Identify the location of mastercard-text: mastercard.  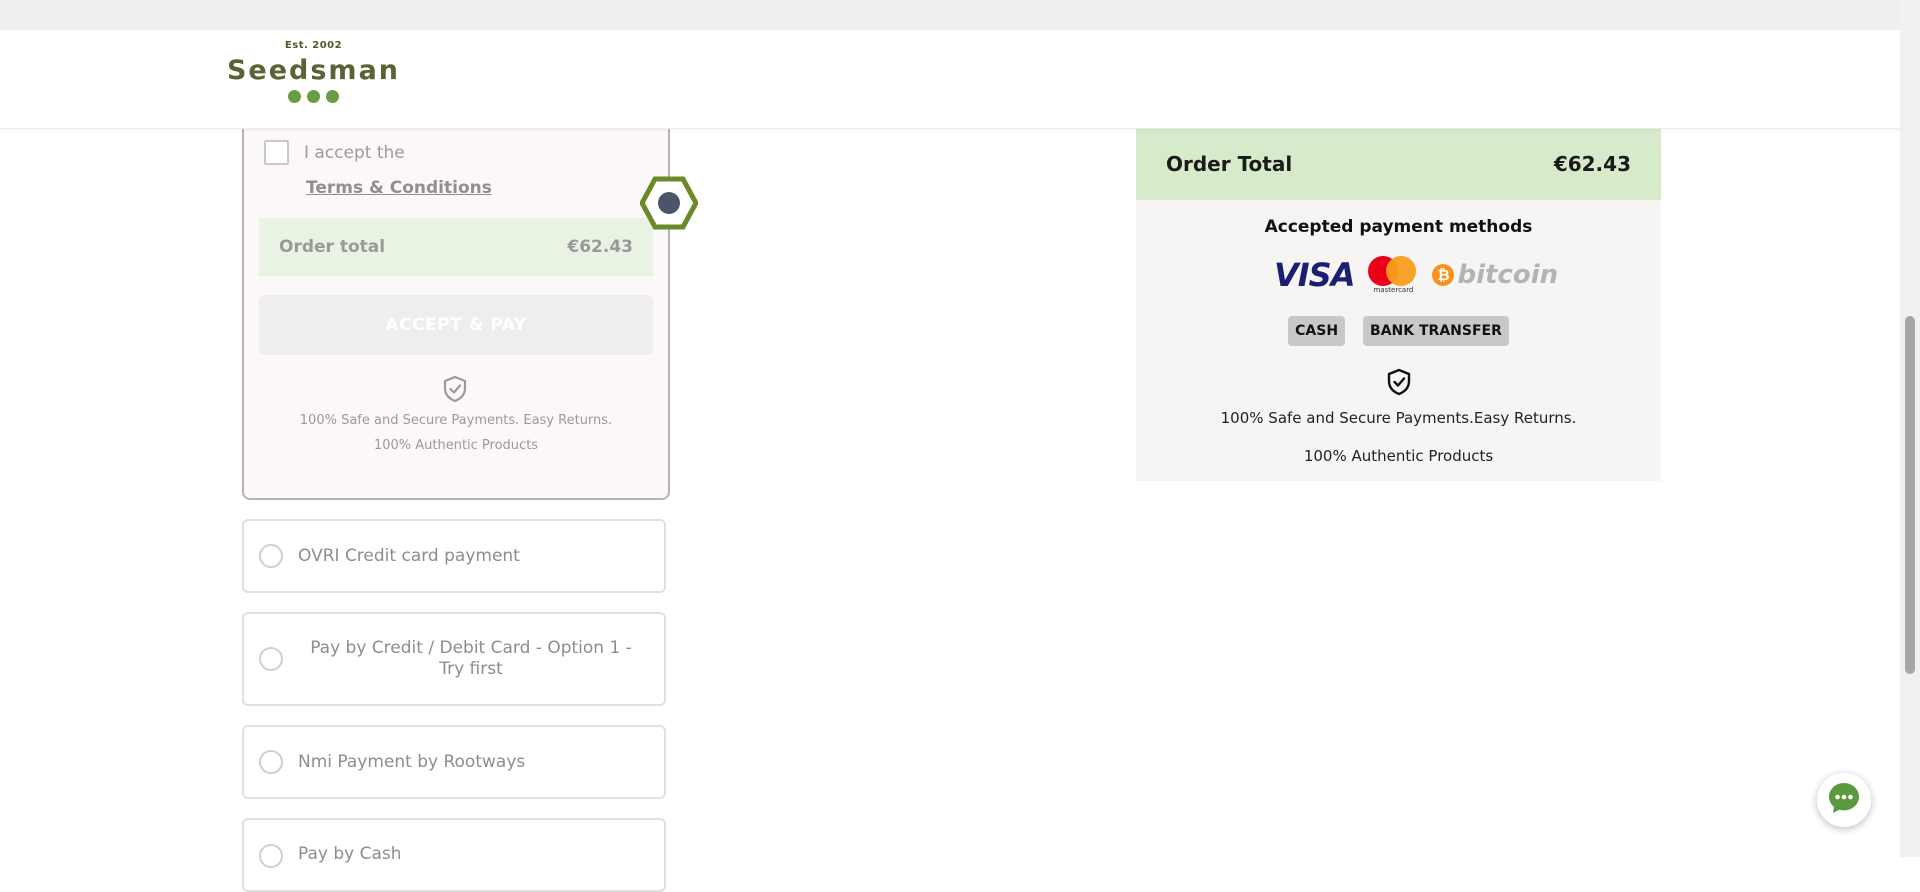
(1393, 290).